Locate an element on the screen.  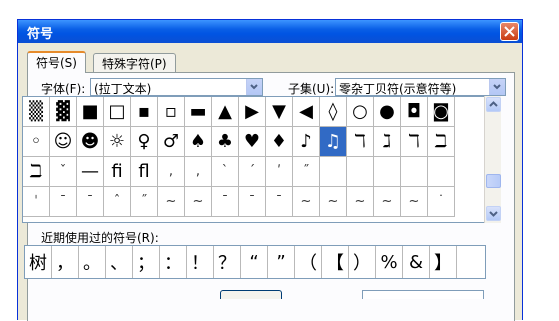
symbol-cell: ○ is located at coordinates (360, 112).